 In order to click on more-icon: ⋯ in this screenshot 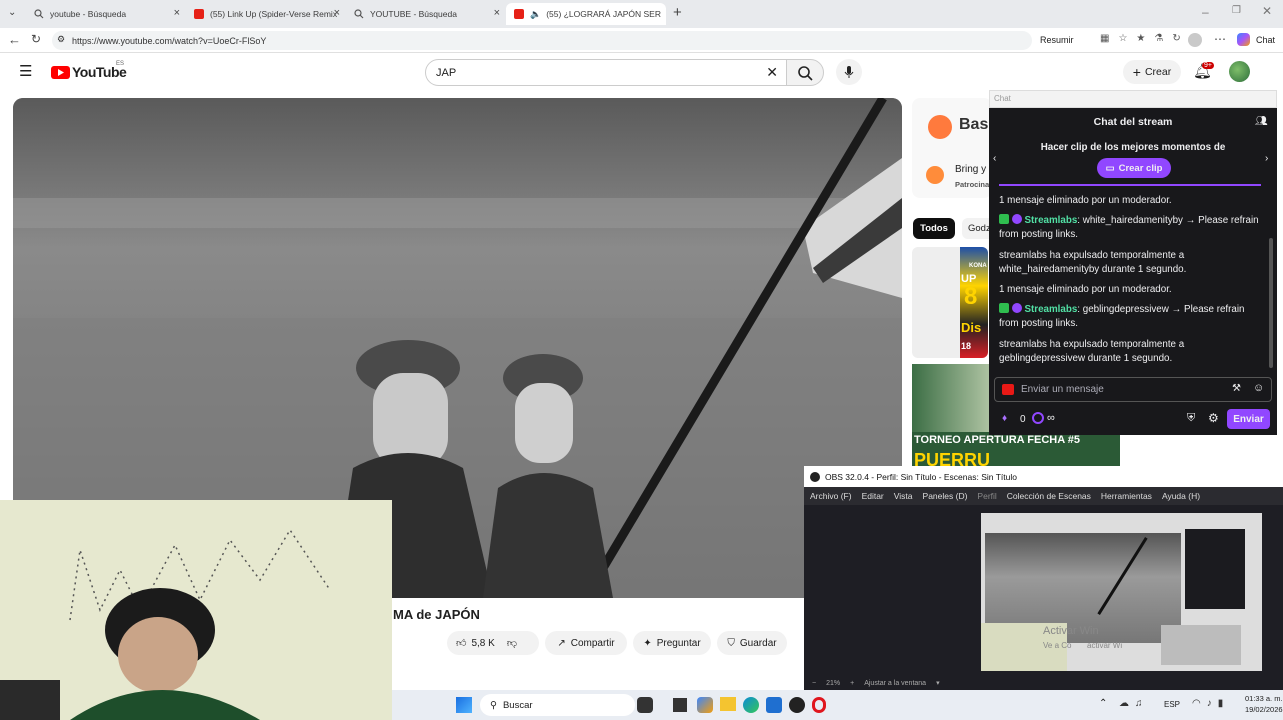, I will do `click(1220, 39)`.